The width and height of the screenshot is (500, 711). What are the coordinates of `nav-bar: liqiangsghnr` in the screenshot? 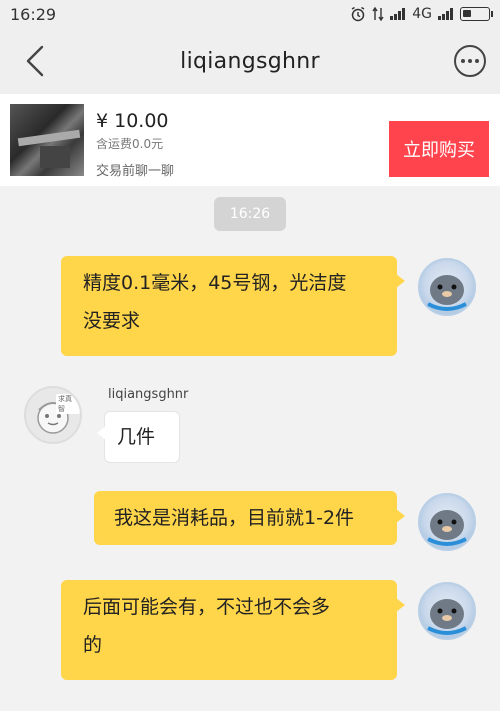 It's located at (250, 61).